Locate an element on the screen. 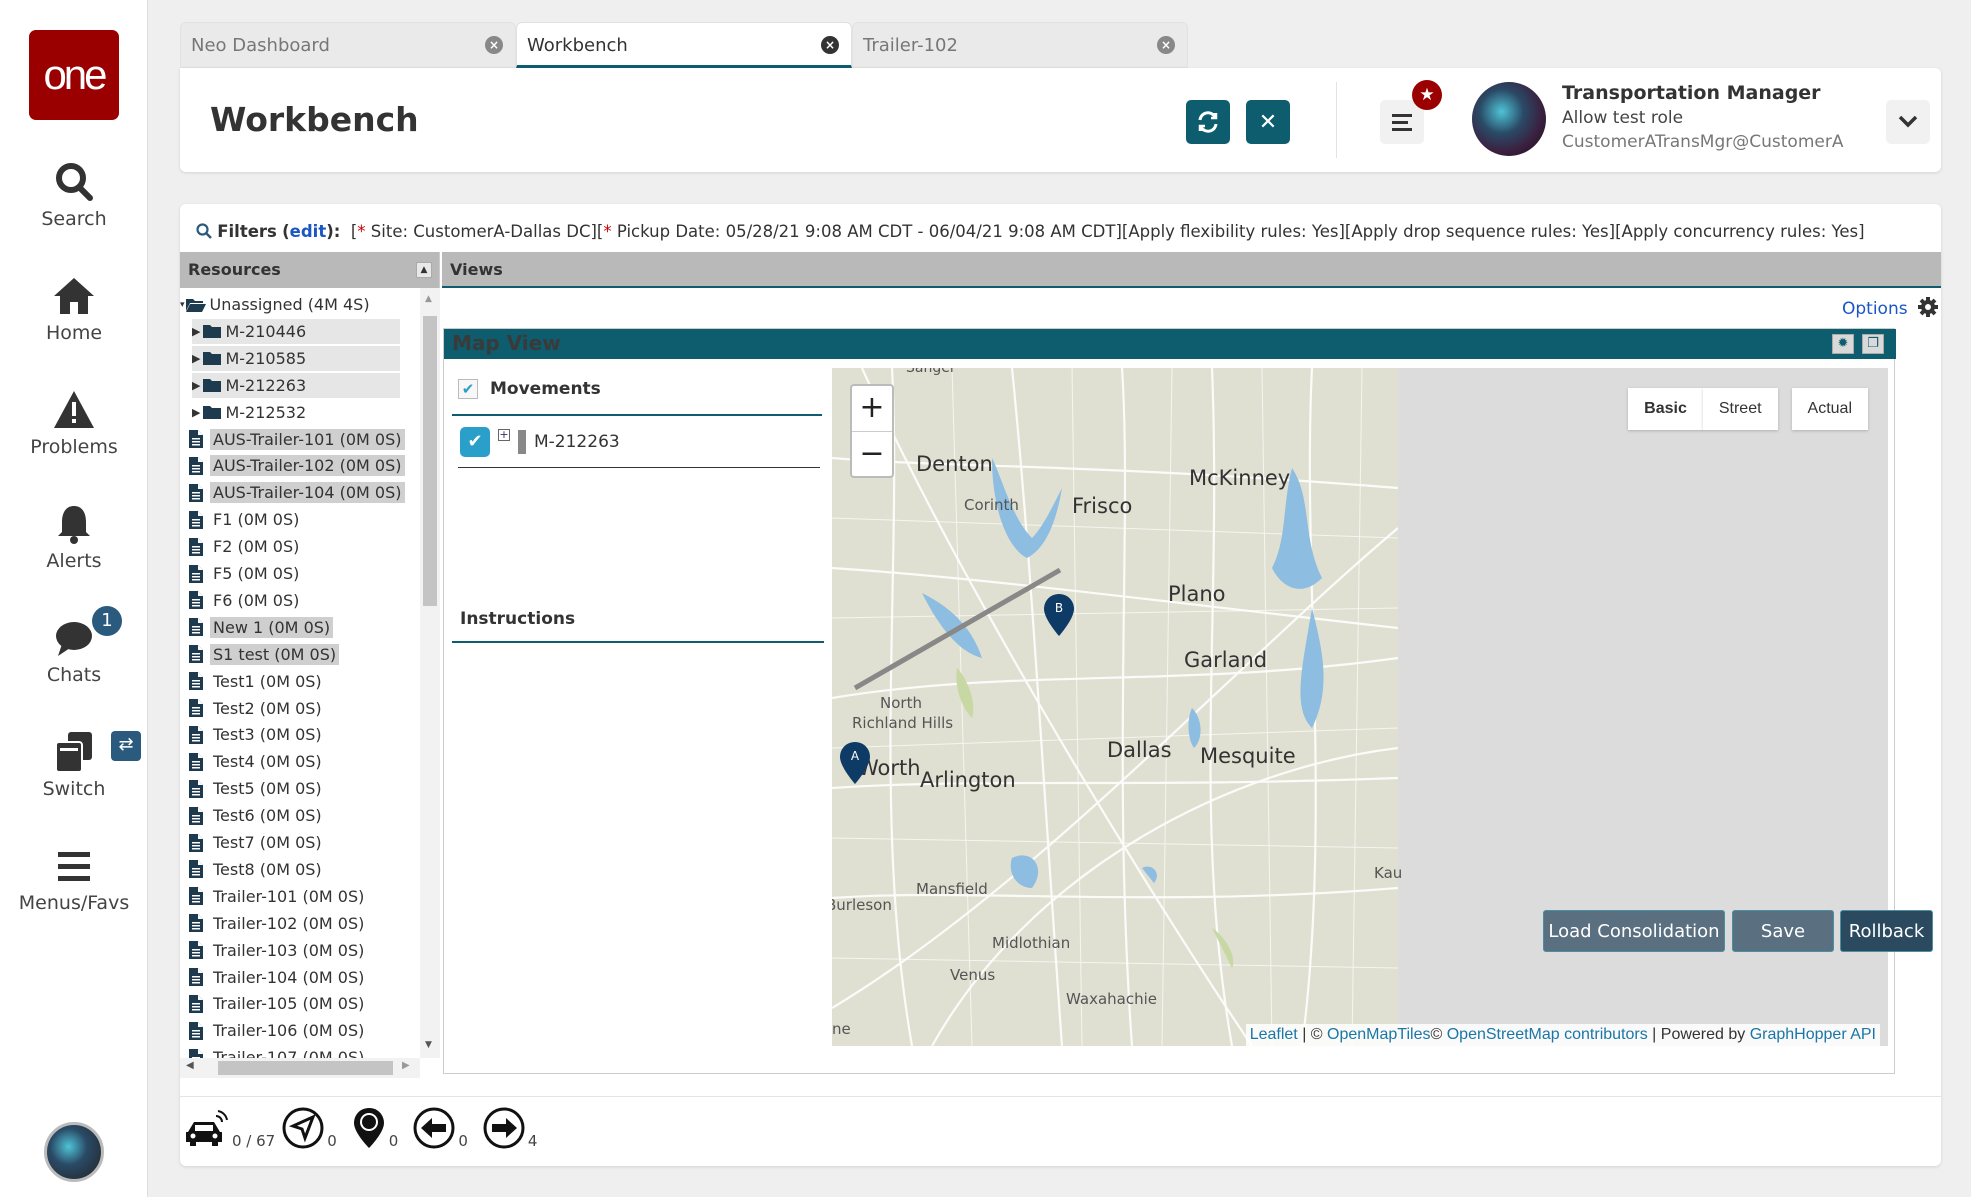 The width and height of the screenshot is (1971, 1197). tree-item: Trailer-106 (0M 0S) is located at coordinates (277, 1030).